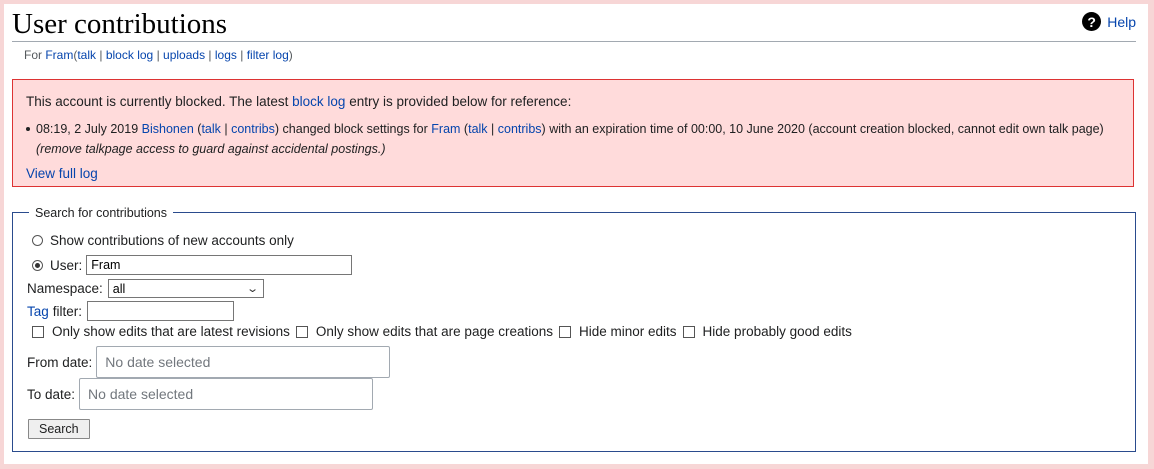 This screenshot has height=469, width=1154. I want to click on user-radio-row: User:, so click(192, 265).